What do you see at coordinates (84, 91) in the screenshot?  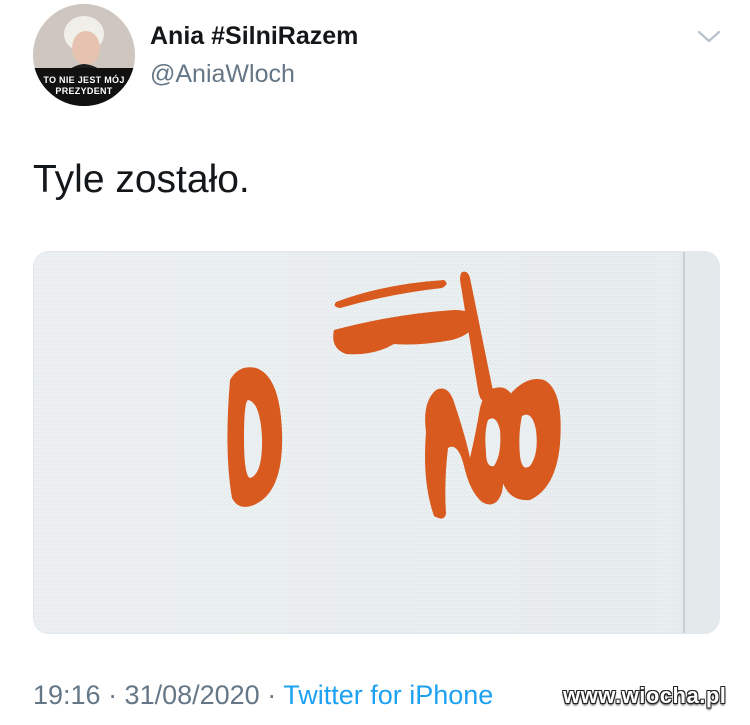 I see `avatar-badge-line2: PREZYDENT` at bounding box center [84, 91].